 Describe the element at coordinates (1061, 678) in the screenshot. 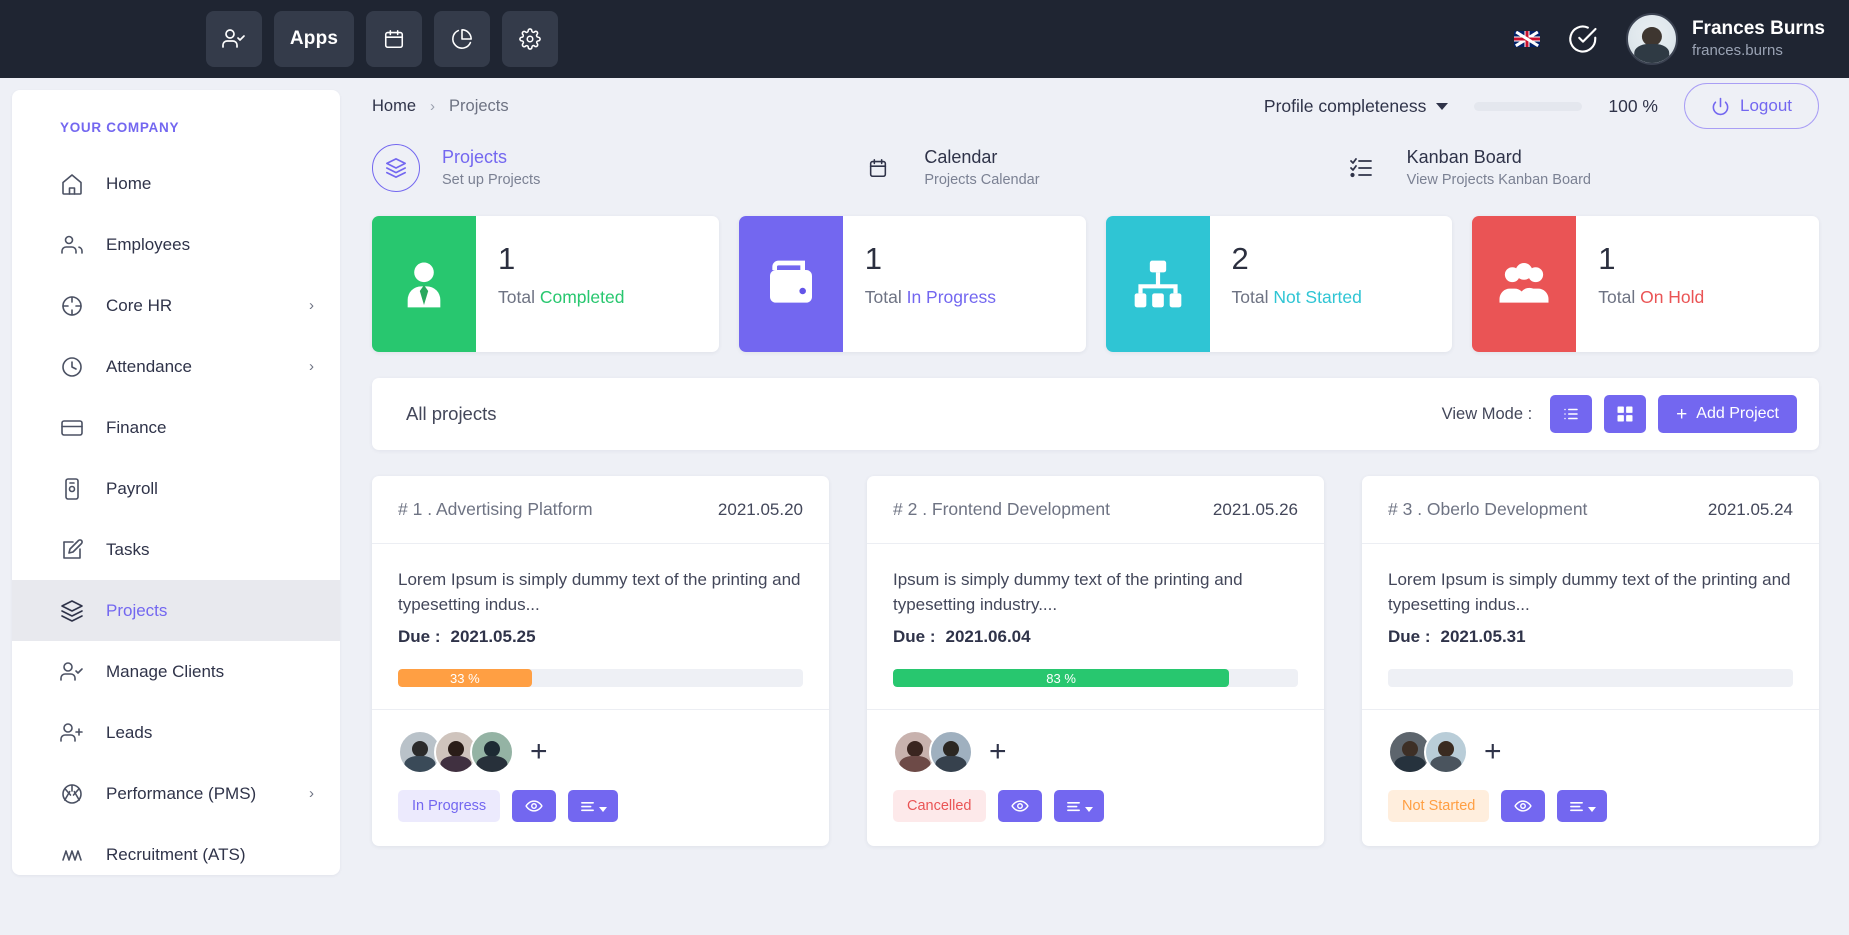

I see `project-progress-value: 83 %` at that location.